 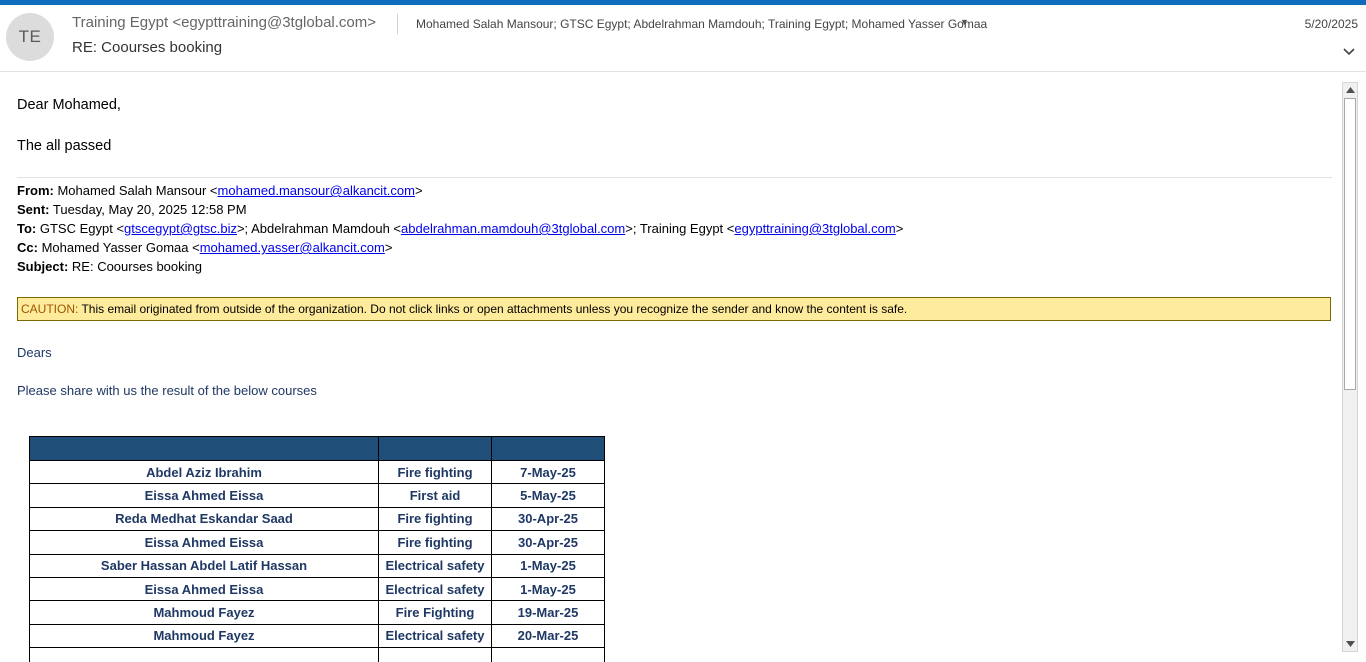 I want to click on sender-avatar: TE, so click(x=30, y=37).